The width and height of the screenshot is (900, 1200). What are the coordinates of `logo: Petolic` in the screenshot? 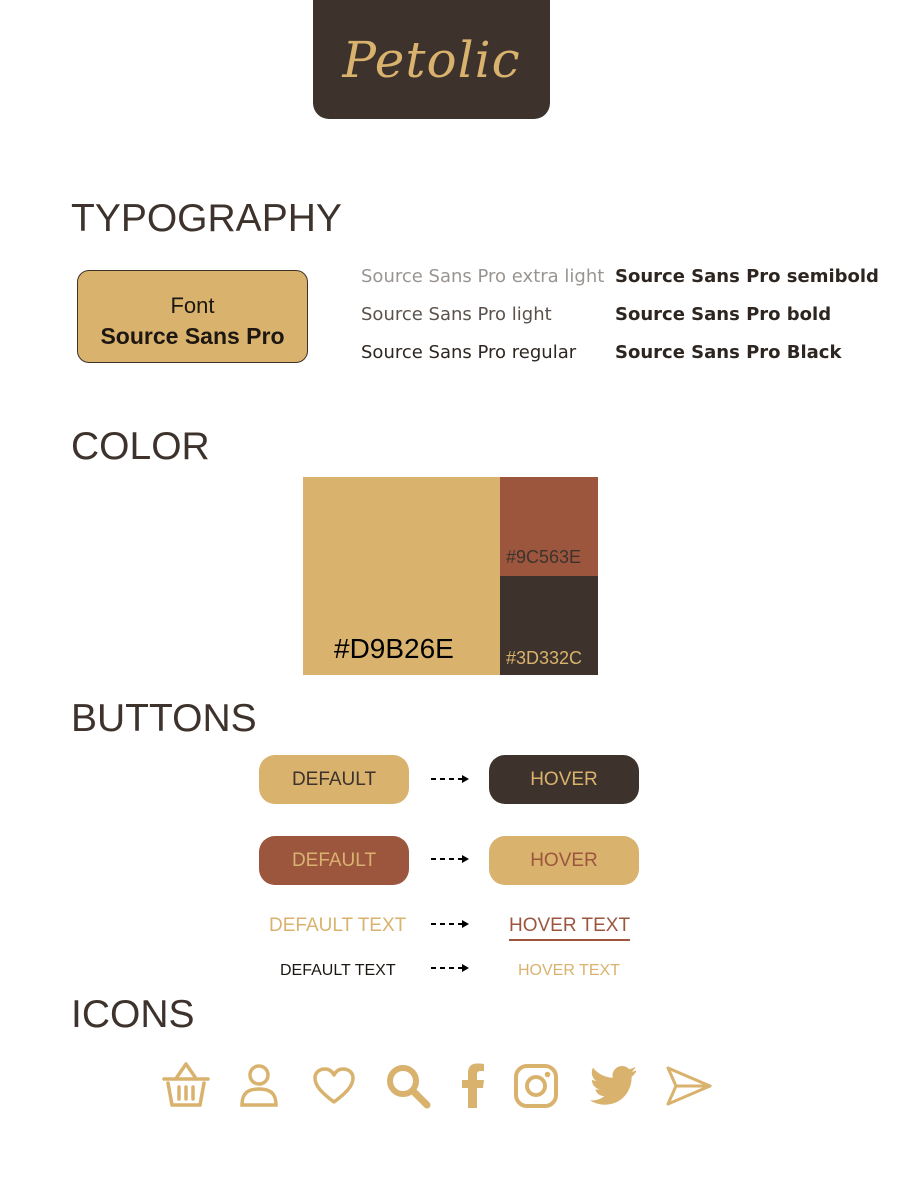 It's located at (431, 59).